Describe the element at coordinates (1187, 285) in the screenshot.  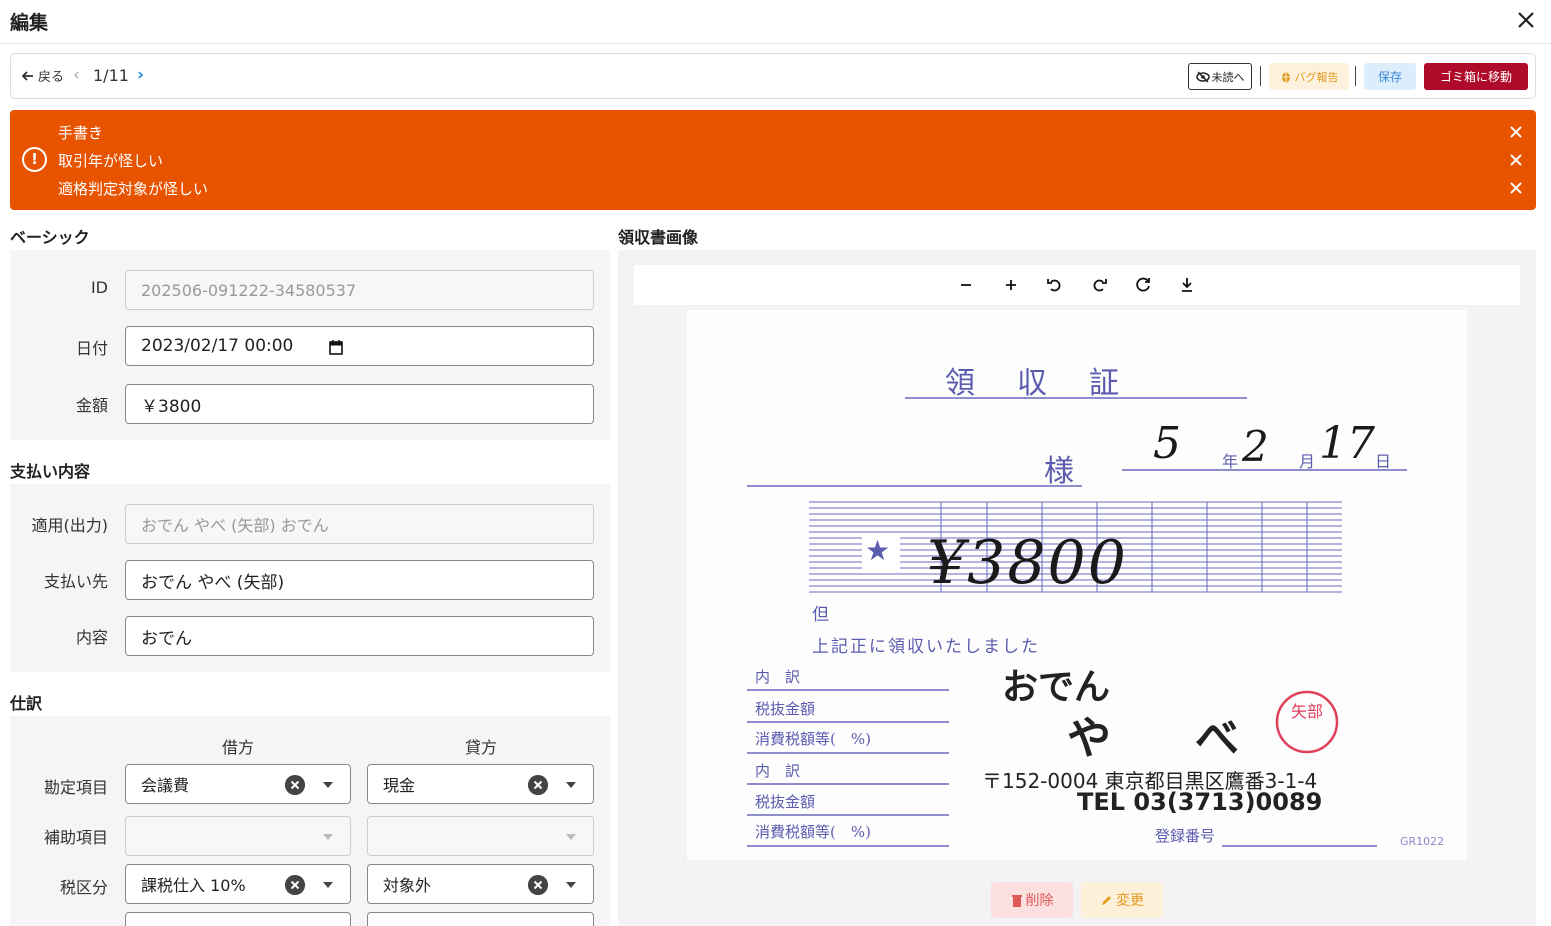
I see `download-icon` at that location.